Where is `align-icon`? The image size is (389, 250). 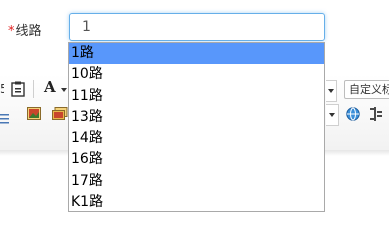 align-icon is located at coordinates (4, 116).